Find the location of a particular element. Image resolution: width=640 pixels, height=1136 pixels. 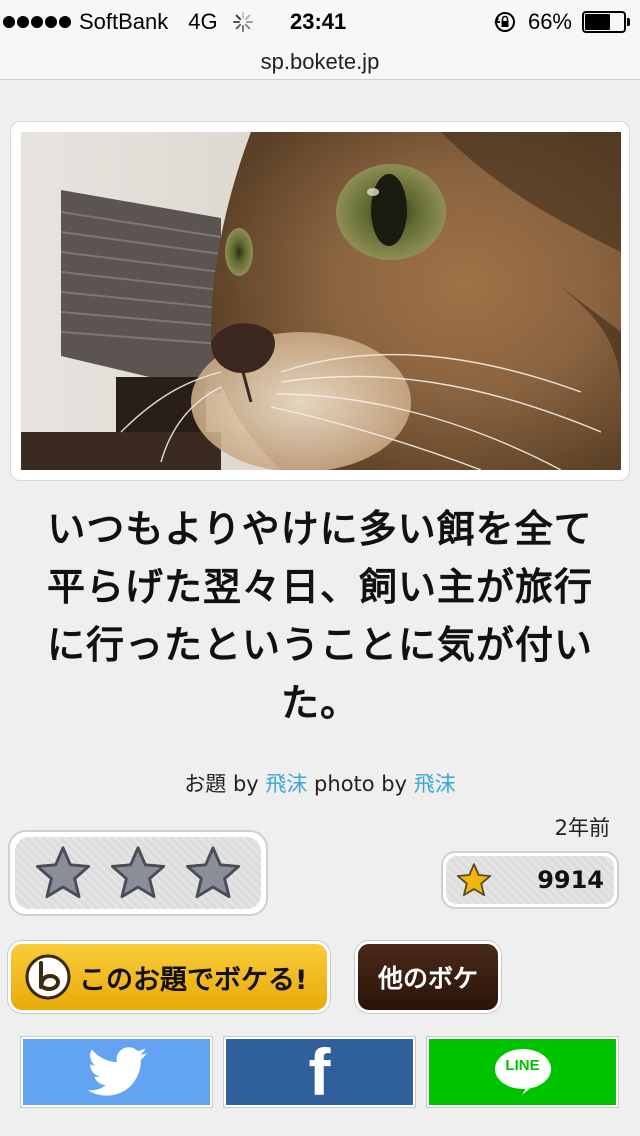

bokete-logo-icon is located at coordinates (48, 977).